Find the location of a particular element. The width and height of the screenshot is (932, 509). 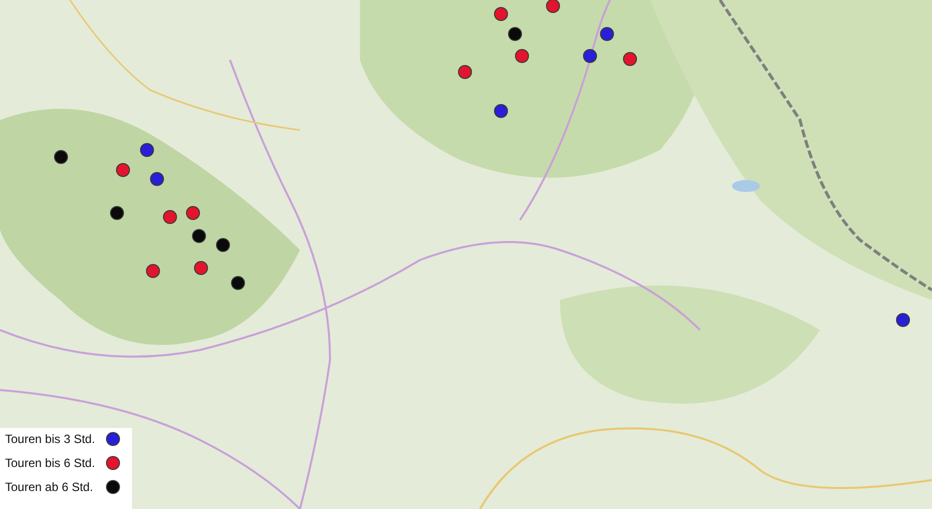

legend-label: Touren ab 6 Std. is located at coordinates (49, 487).